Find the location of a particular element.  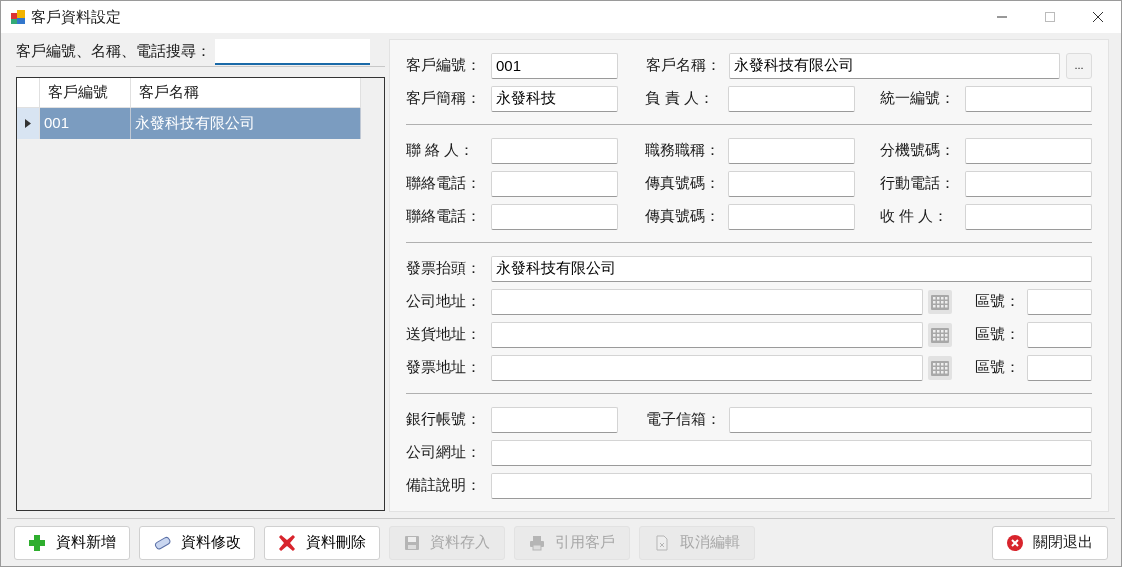

field-label: 電子信箱： is located at coordinates (684, 419).